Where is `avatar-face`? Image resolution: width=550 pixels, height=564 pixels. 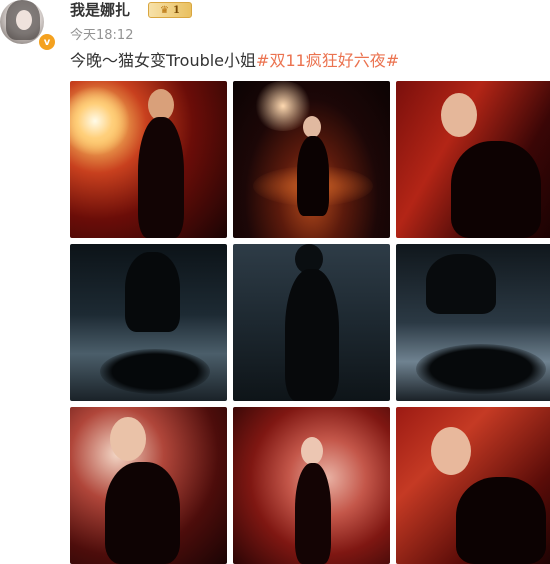
avatar-face is located at coordinates (24, 20).